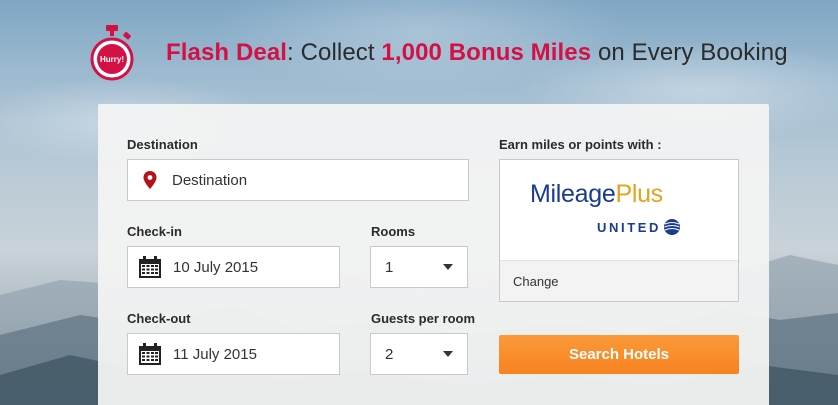  I want to click on united-row: UNITED, so click(639, 227).